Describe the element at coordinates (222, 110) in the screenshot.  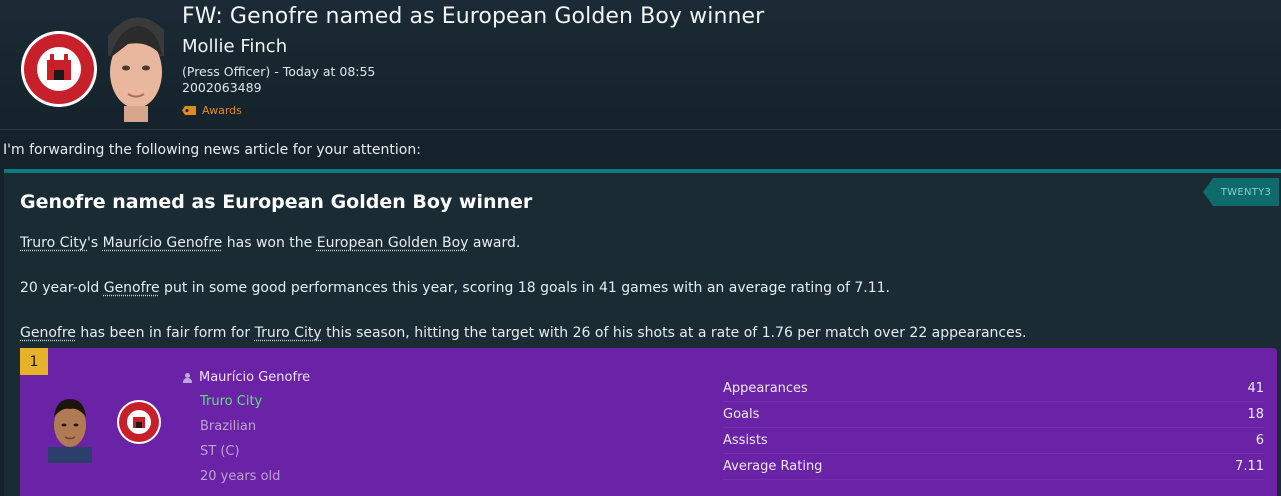
I see `tag-label: Awards` at that location.